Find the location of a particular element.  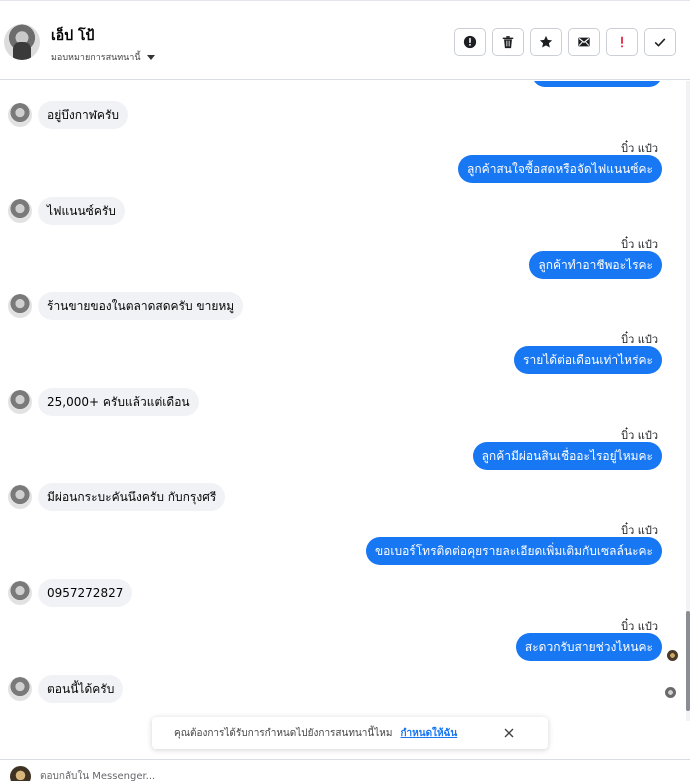

mark-unread-button is located at coordinates (584, 42).